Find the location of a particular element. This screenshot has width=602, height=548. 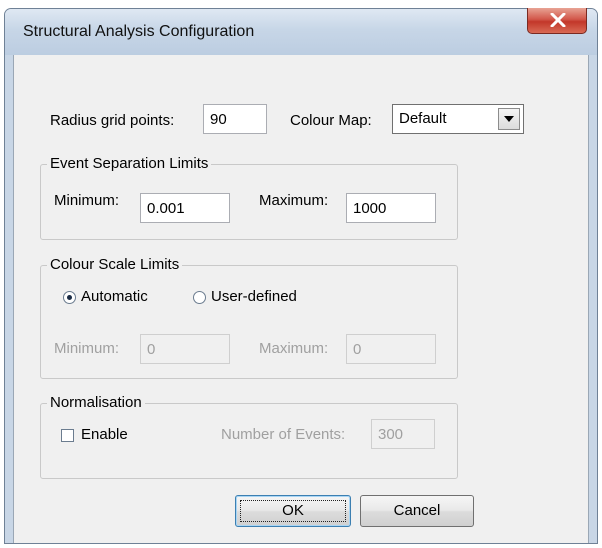

cancel-button: Cancel is located at coordinates (417, 511).